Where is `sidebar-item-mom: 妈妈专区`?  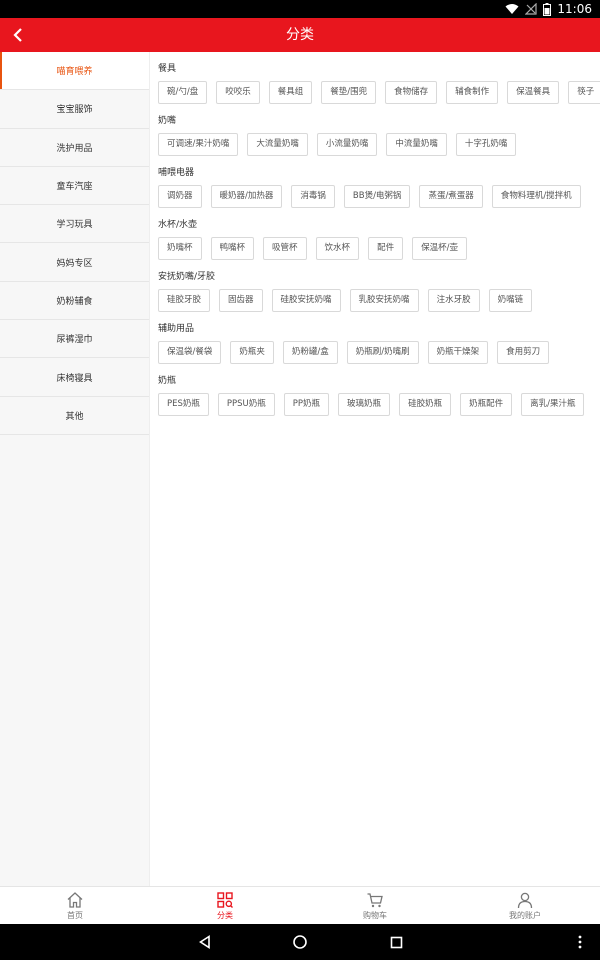 sidebar-item-mom: 妈妈专区 is located at coordinates (74, 262).